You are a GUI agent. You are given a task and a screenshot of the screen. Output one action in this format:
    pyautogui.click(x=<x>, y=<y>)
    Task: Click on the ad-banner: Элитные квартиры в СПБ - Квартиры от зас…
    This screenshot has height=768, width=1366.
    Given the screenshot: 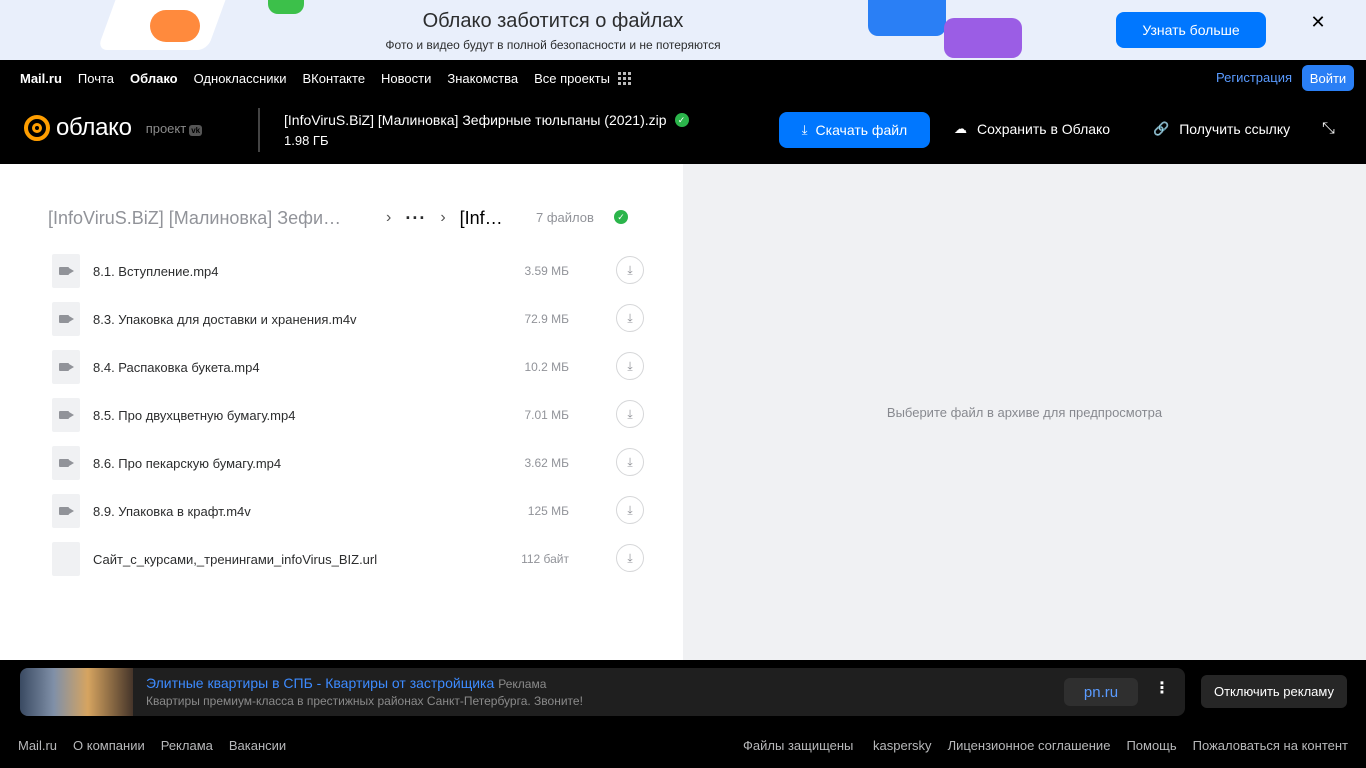 What is the action you would take?
    pyautogui.click(x=602, y=692)
    